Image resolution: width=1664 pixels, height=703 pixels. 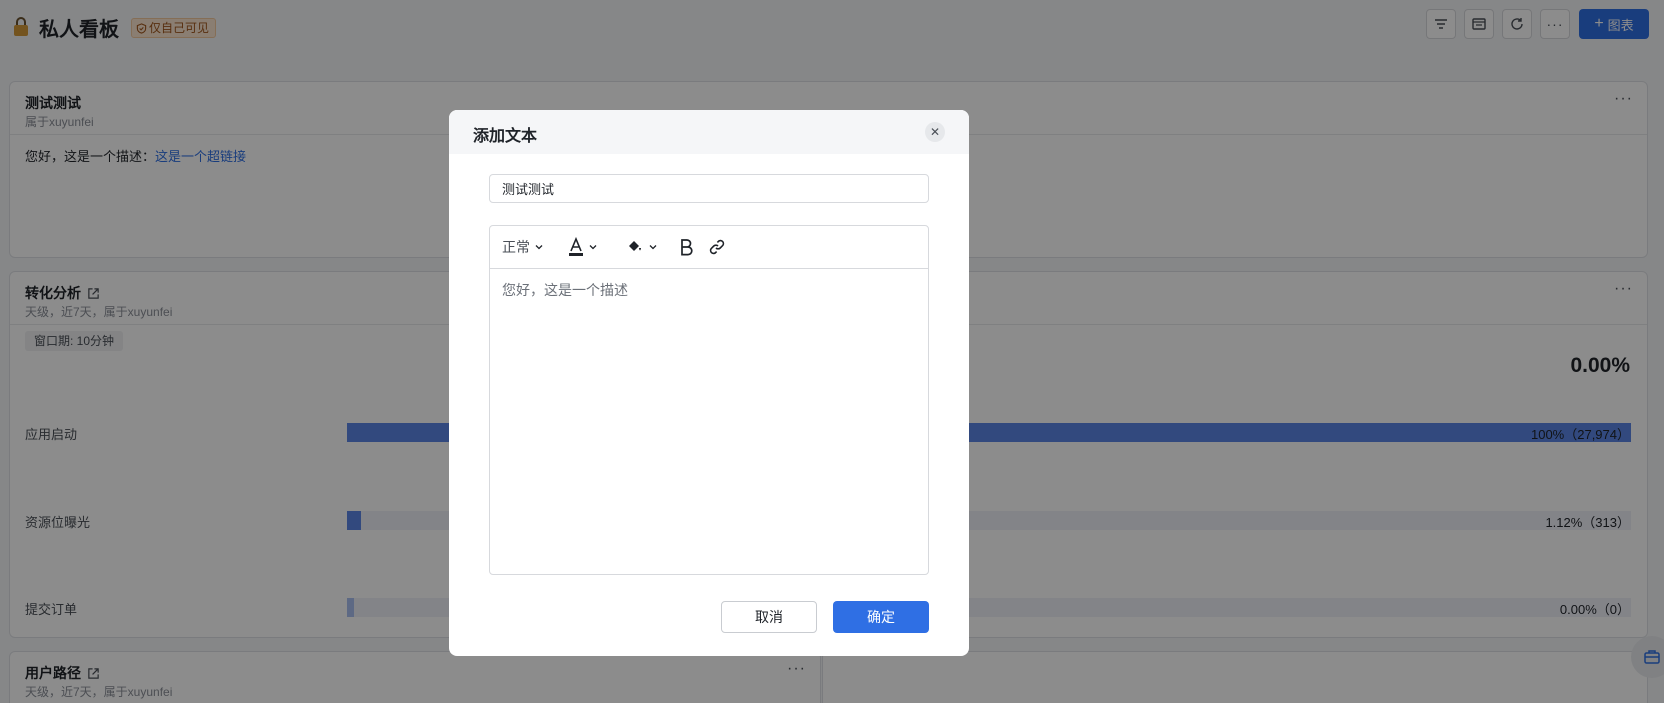 I want to click on paragraph-style-select: 正常, so click(x=523, y=247).